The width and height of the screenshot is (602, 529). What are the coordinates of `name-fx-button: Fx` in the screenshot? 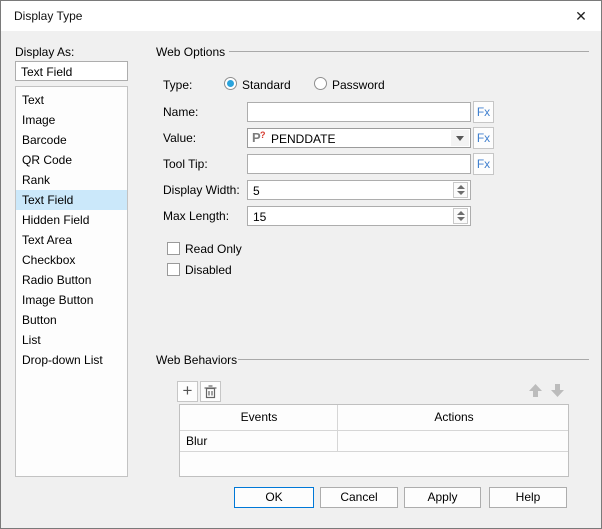 It's located at (483, 112).